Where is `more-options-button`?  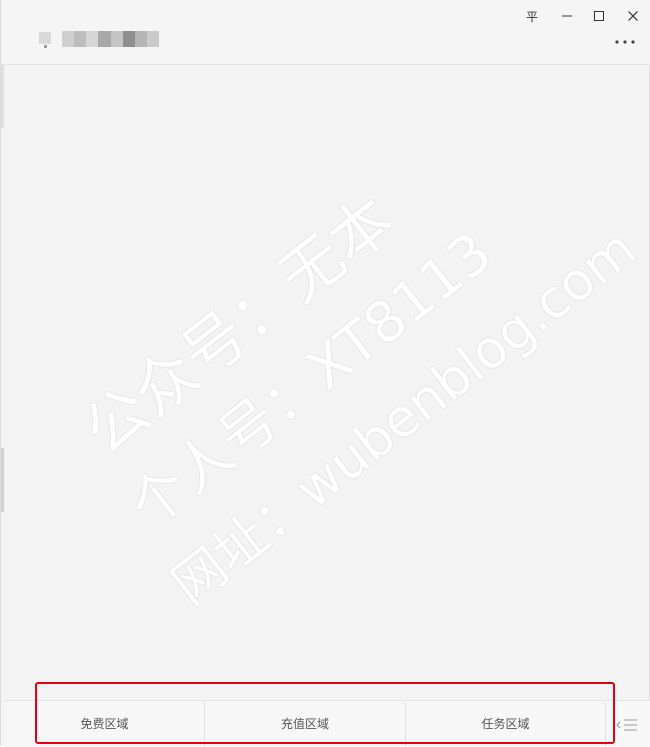 more-options-button is located at coordinates (625, 42).